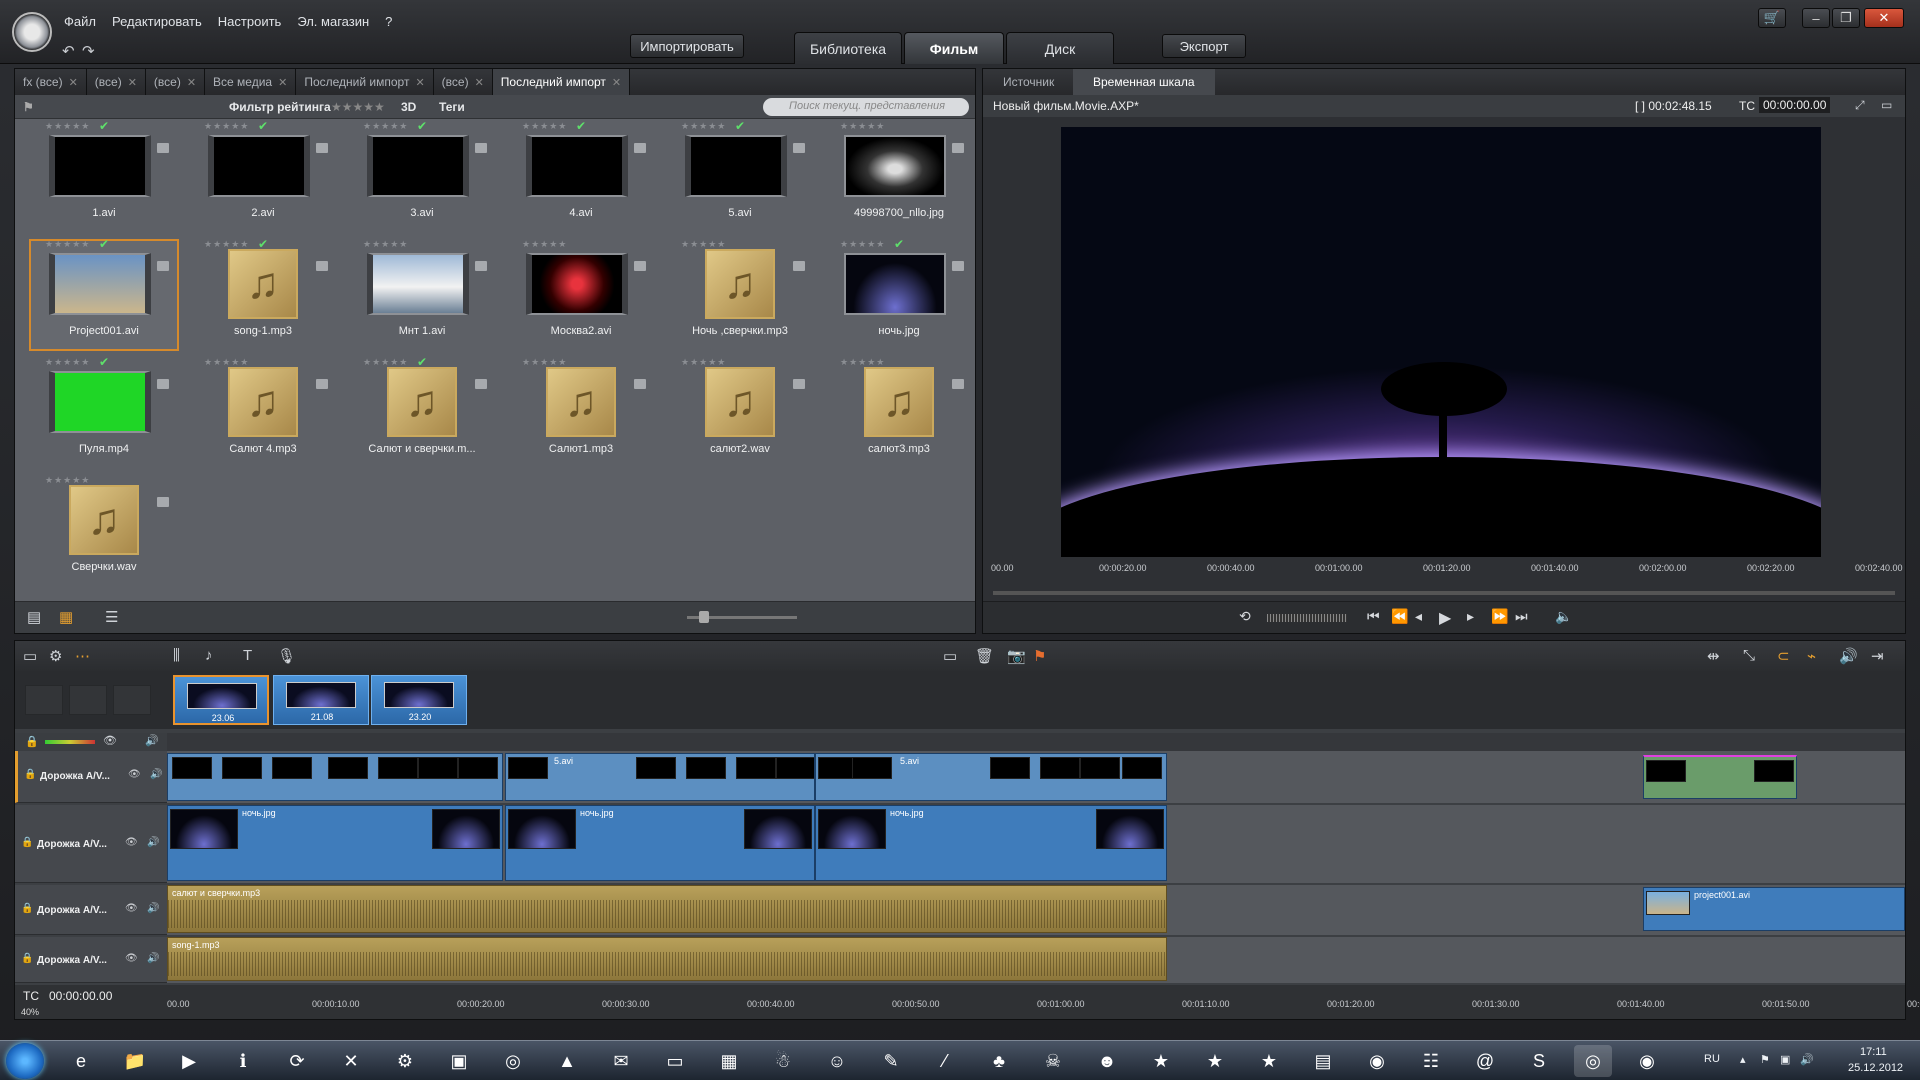 This screenshot has height=1080, width=1920. What do you see at coordinates (135, 1061) in the screenshot?
I see `folder-icon: 📁` at bounding box center [135, 1061].